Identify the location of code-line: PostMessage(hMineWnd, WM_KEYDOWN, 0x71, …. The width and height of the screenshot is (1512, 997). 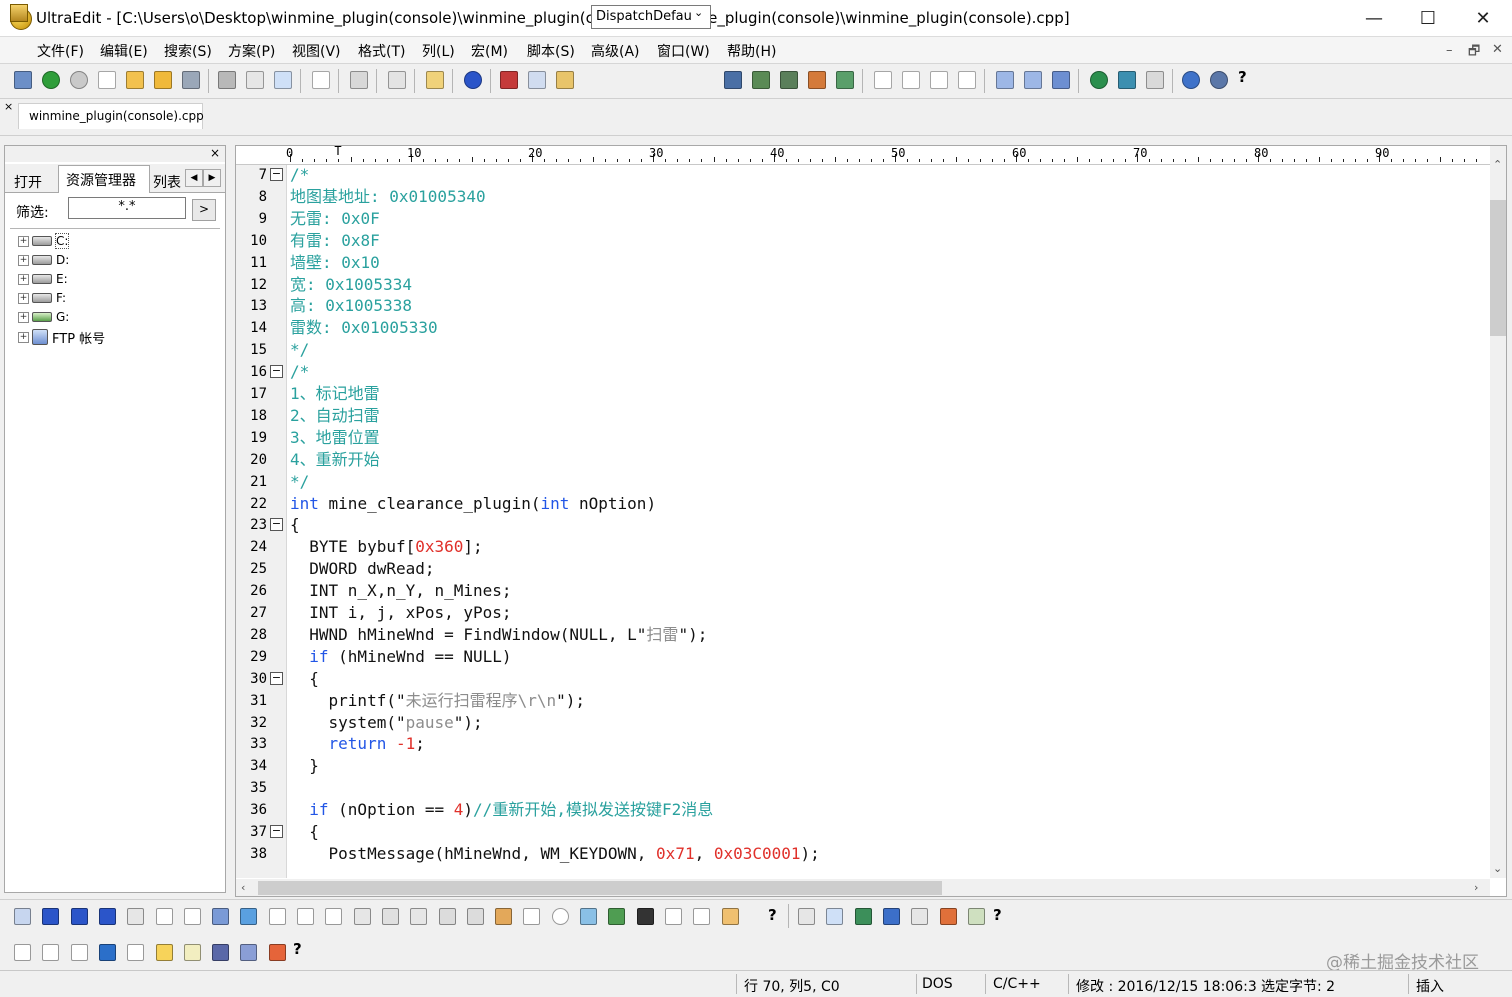
(555, 854).